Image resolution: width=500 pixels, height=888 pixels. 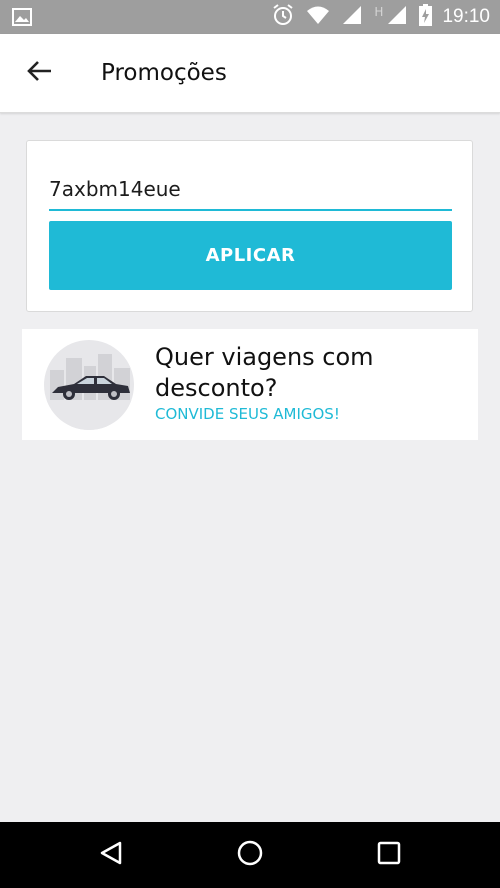 What do you see at coordinates (89, 385) in the screenshot?
I see `car-city-illustration` at bounding box center [89, 385].